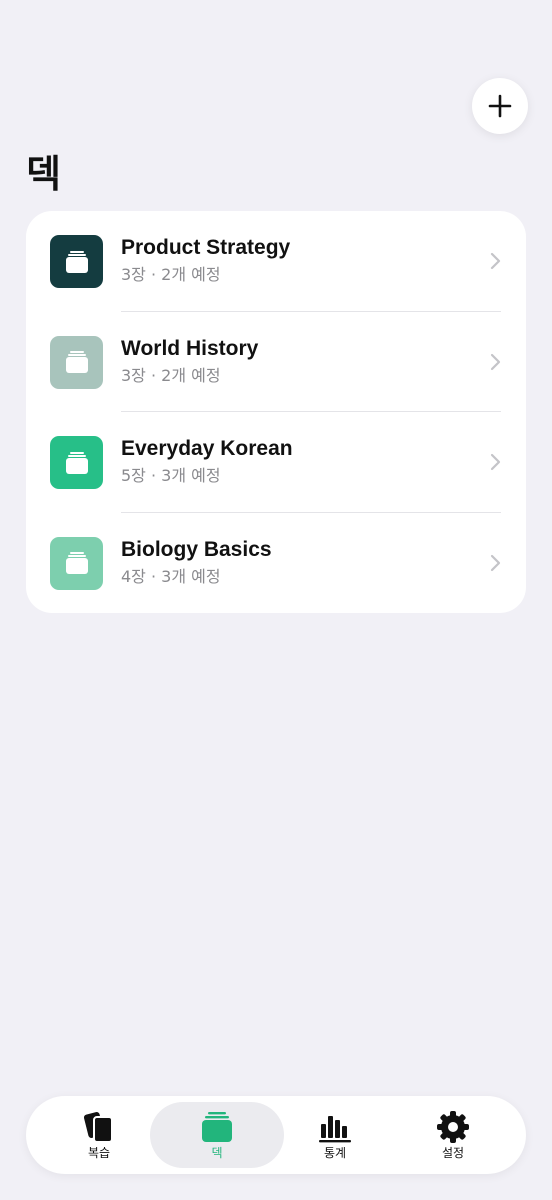  I want to click on deck-name: Everyday Korean, so click(207, 448).